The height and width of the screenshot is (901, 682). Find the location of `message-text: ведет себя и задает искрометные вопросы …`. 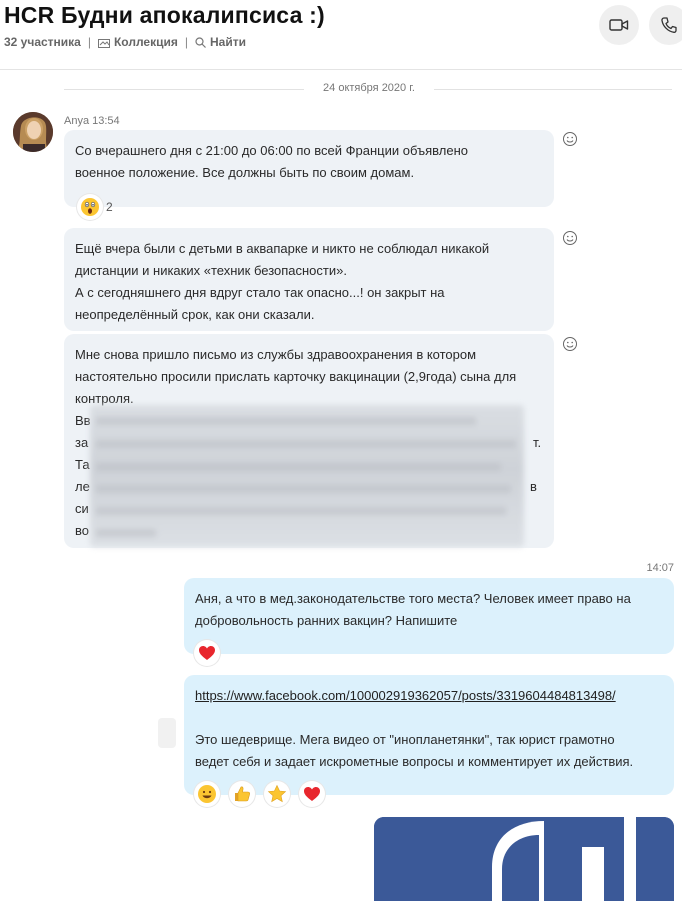

message-text: ведет себя и задает искрометные вопросы … is located at coordinates (414, 761).